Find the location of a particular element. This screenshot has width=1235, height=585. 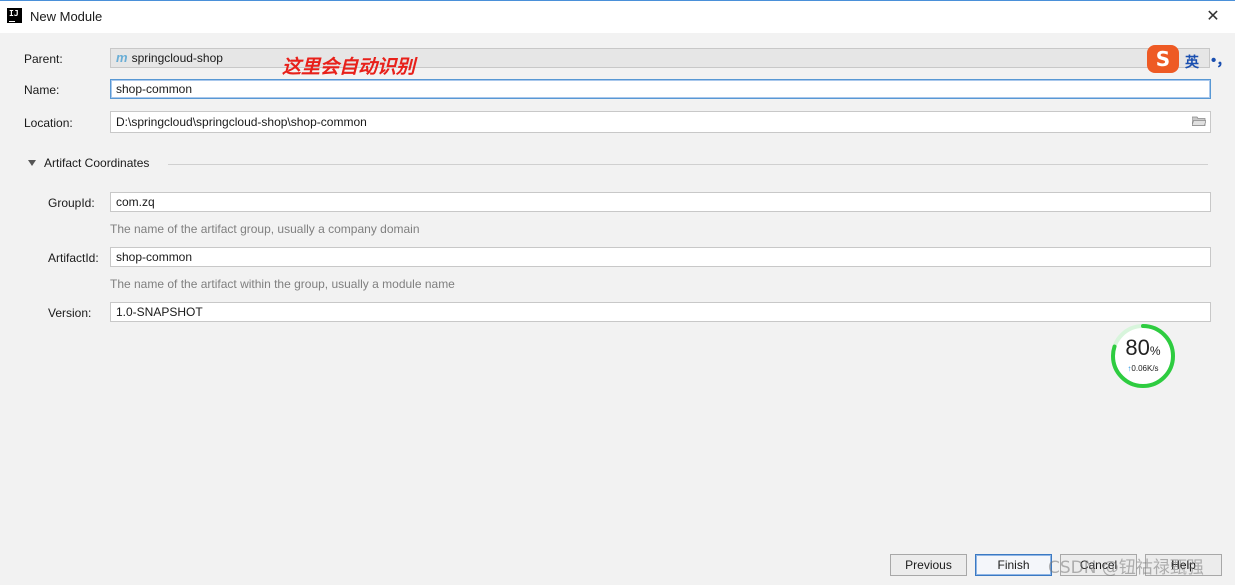

artifactid-input: shop-common is located at coordinates (660, 257).